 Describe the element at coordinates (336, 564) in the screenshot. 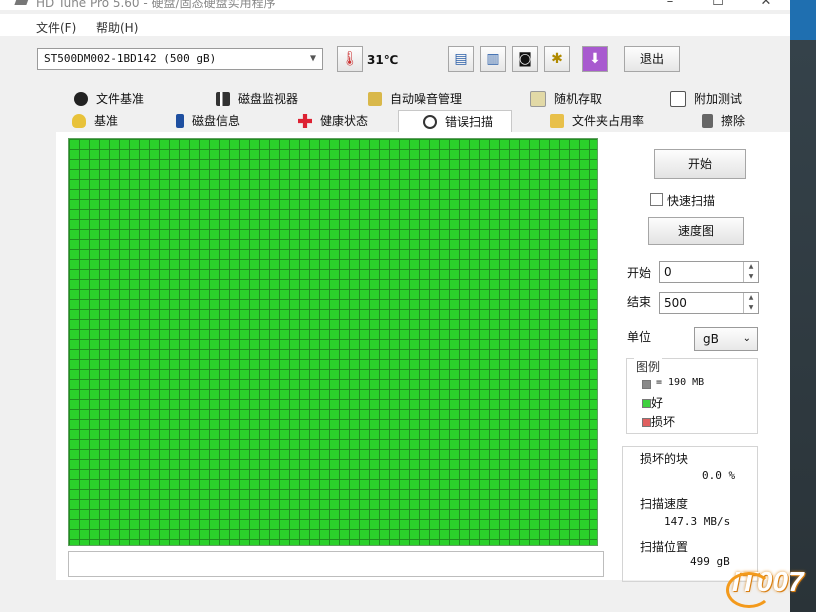

I see `status-bar` at that location.